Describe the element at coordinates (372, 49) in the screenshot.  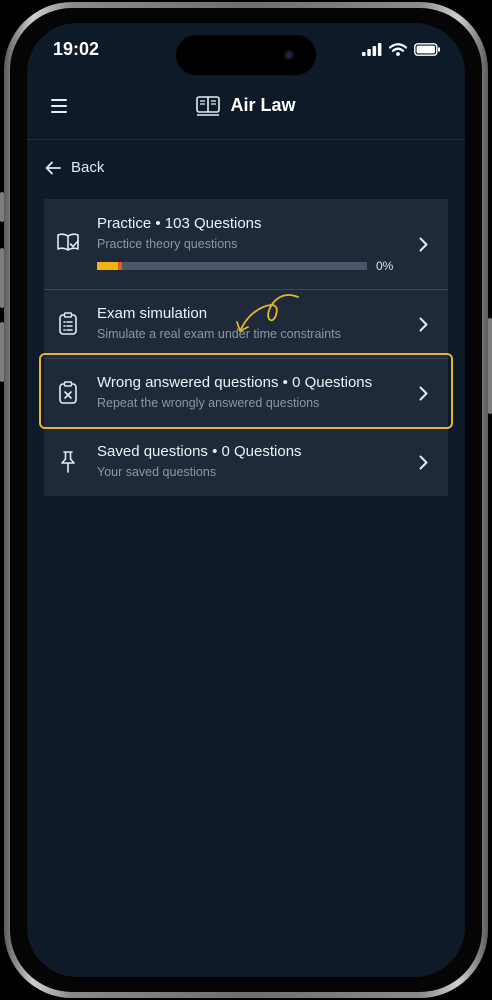
I see `signal-icon` at that location.